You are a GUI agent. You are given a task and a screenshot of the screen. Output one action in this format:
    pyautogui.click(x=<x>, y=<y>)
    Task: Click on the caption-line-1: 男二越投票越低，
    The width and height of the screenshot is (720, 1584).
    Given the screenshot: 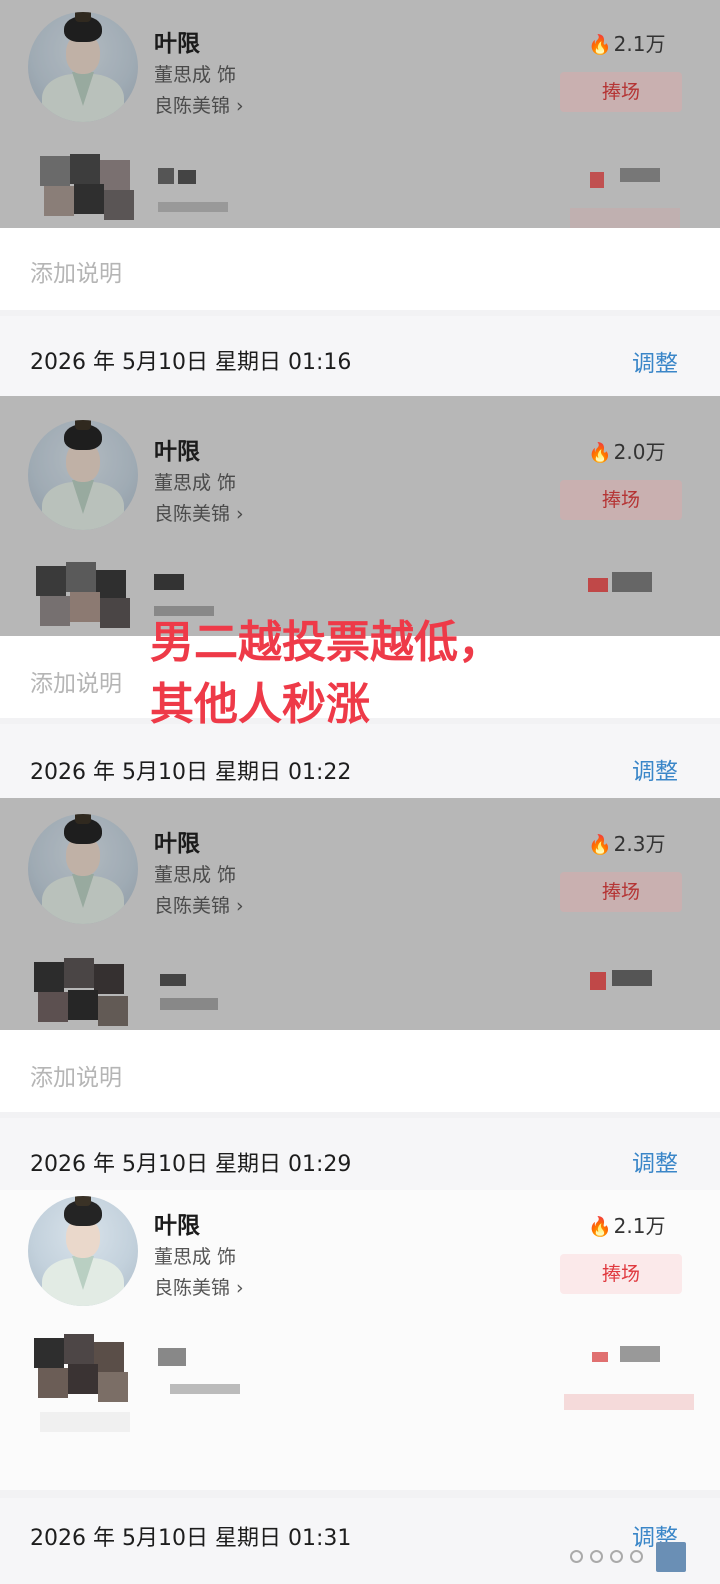 What is the action you would take?
    pyautogui.click(x=326, y=642)
    